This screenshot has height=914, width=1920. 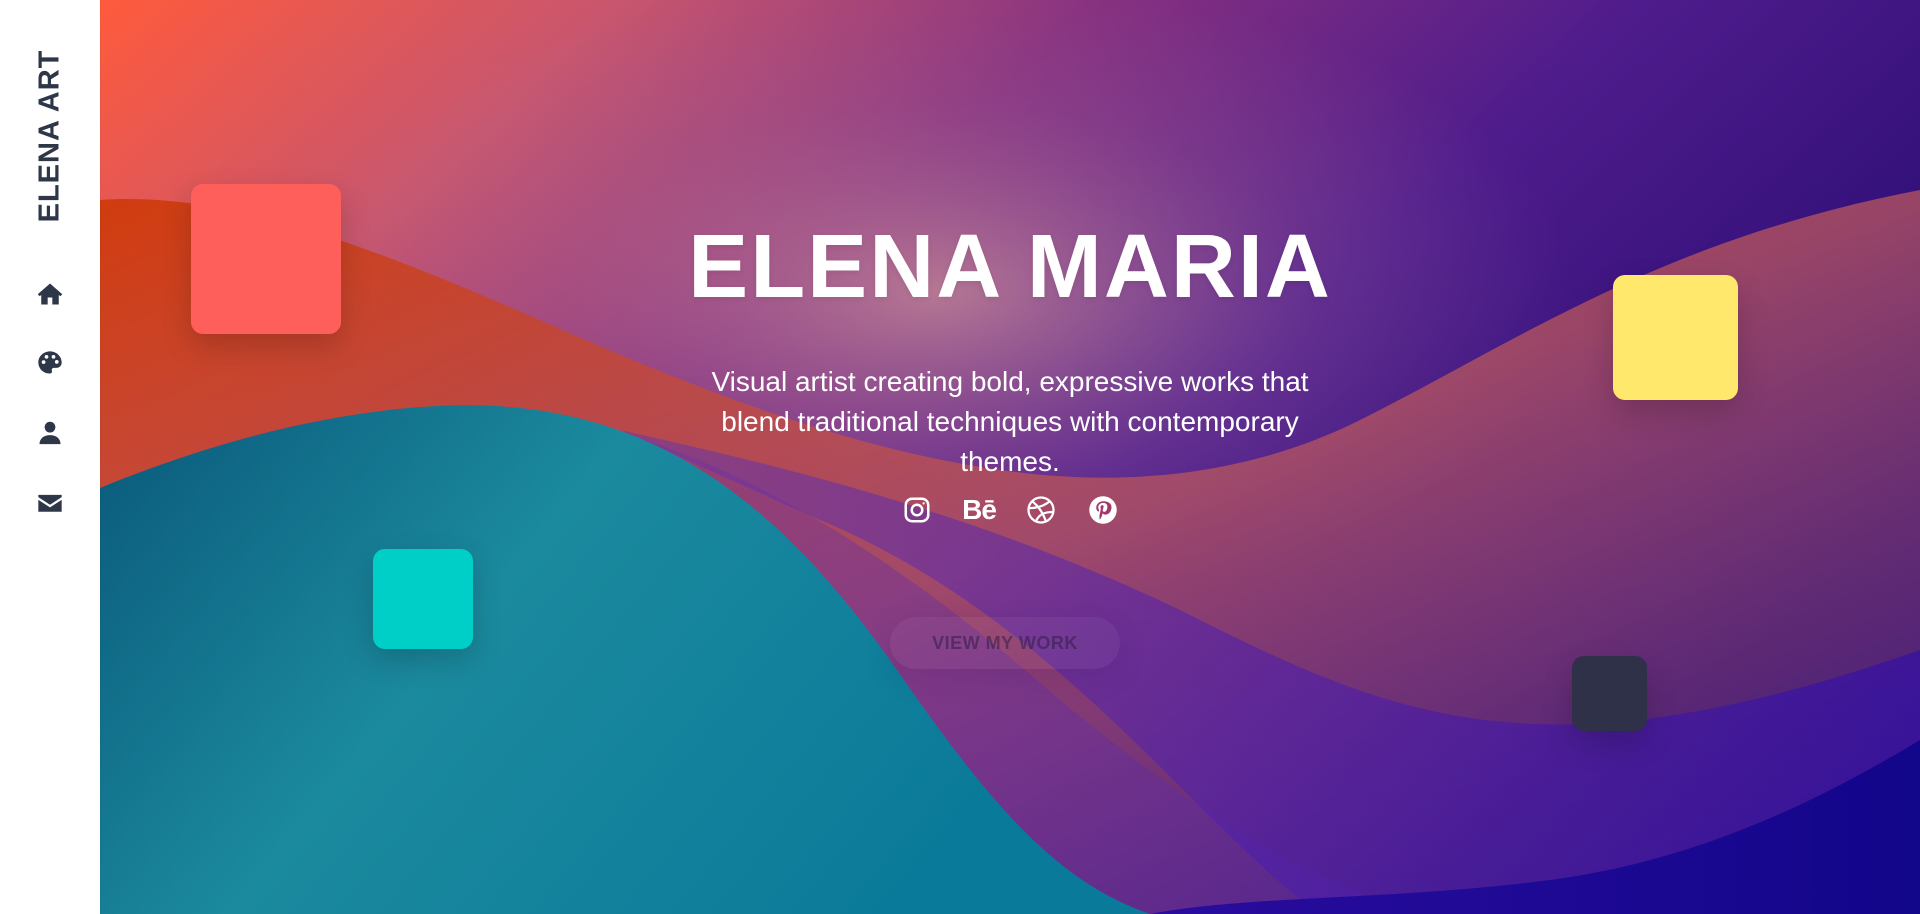 What do you see at coordinates (1010, 510) in the screenshot?
I see `social-links: Bē` at bounding box center [1010, 510].